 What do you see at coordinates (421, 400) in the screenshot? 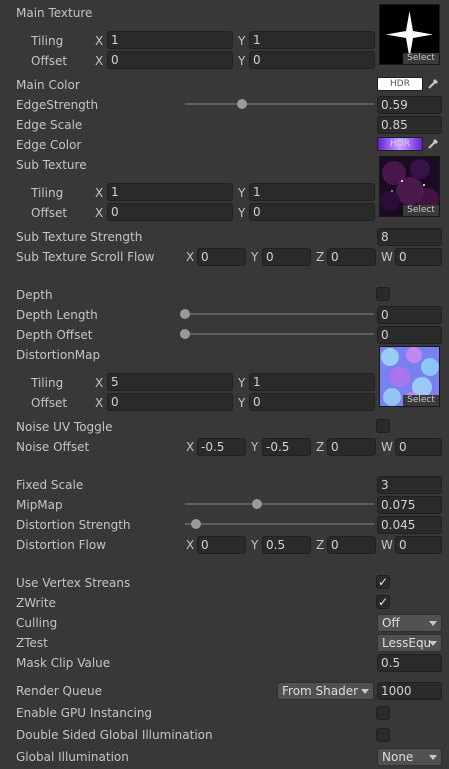
I see `distortion-map-select-button: Select` at bounding box center [421, 400].